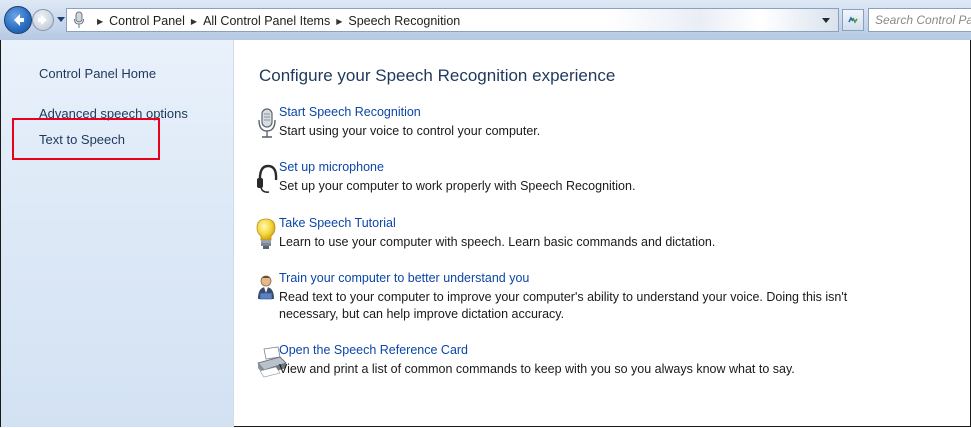 This screenshot has width=971, height=428. I want to click on breadcrumb-all-items: All Control Panel Items, so click(266, 21).